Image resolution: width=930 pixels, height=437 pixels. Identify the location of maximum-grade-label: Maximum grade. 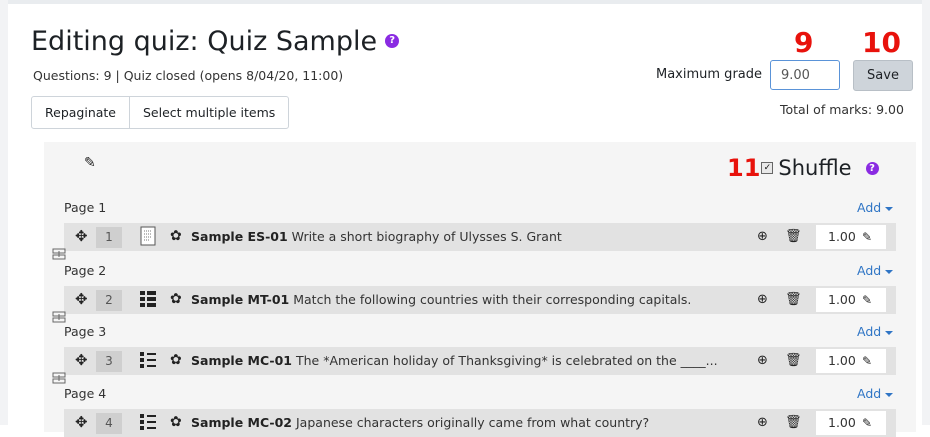
(709, 74).